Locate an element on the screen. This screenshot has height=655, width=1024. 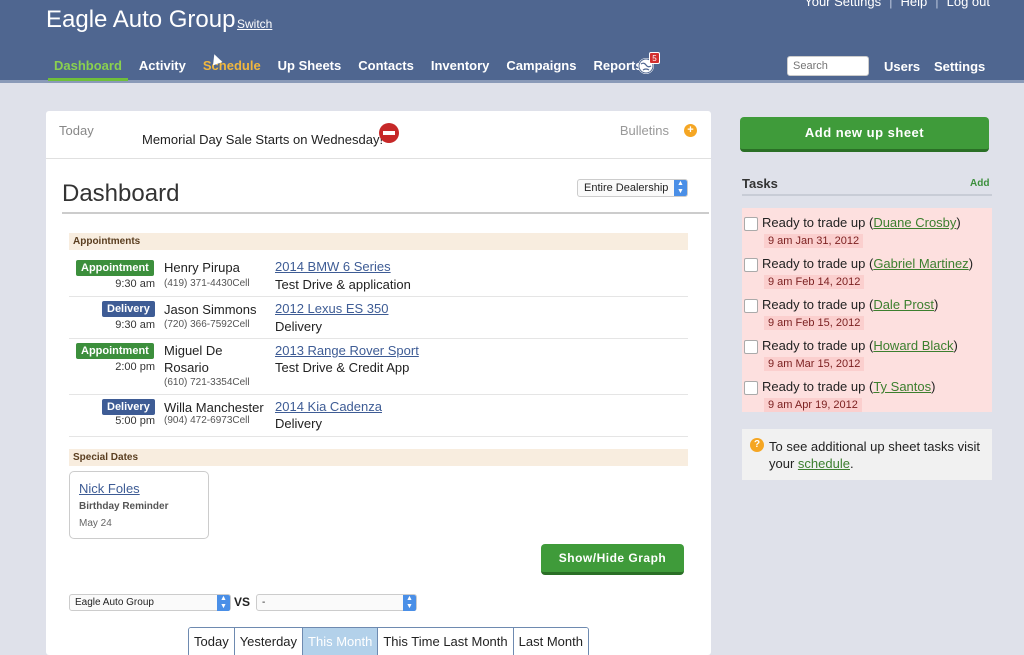
period-tab-yesterday: Yesterday is located at coordinates (269, 641).